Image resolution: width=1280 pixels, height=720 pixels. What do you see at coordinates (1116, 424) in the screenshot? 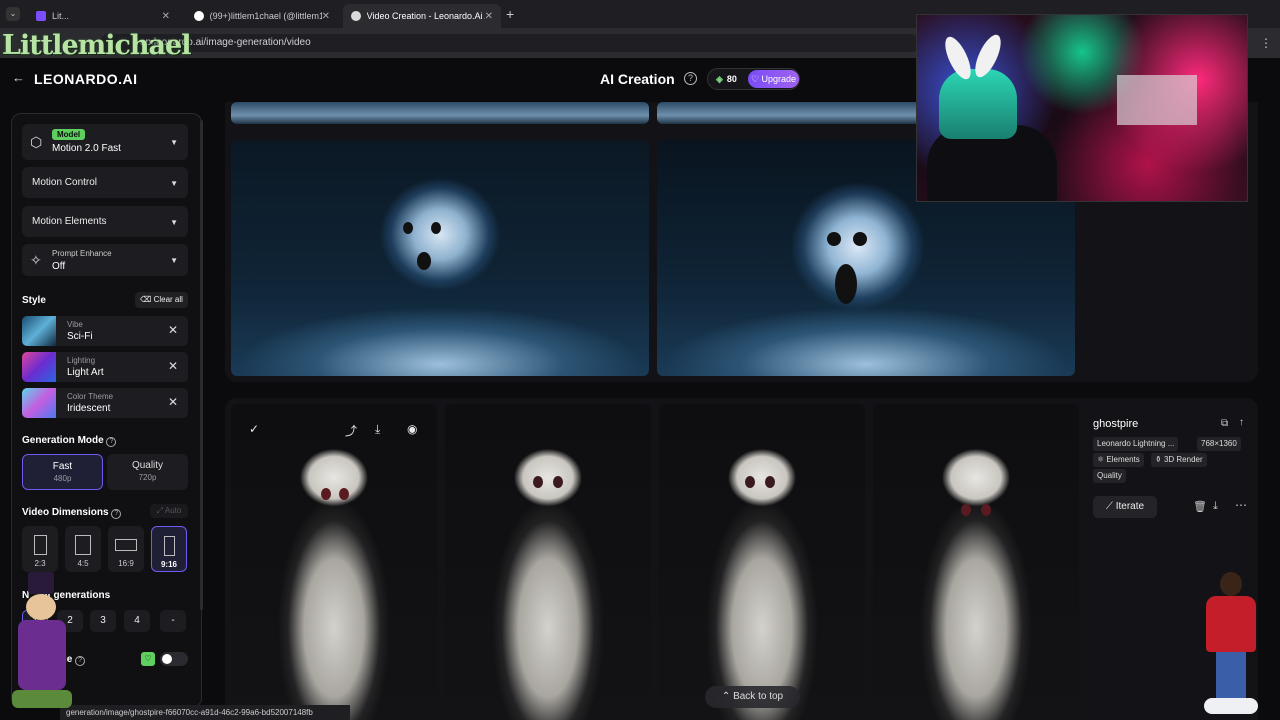
I see `generation-title: ghostpire` at bounding box center [1116, 424].